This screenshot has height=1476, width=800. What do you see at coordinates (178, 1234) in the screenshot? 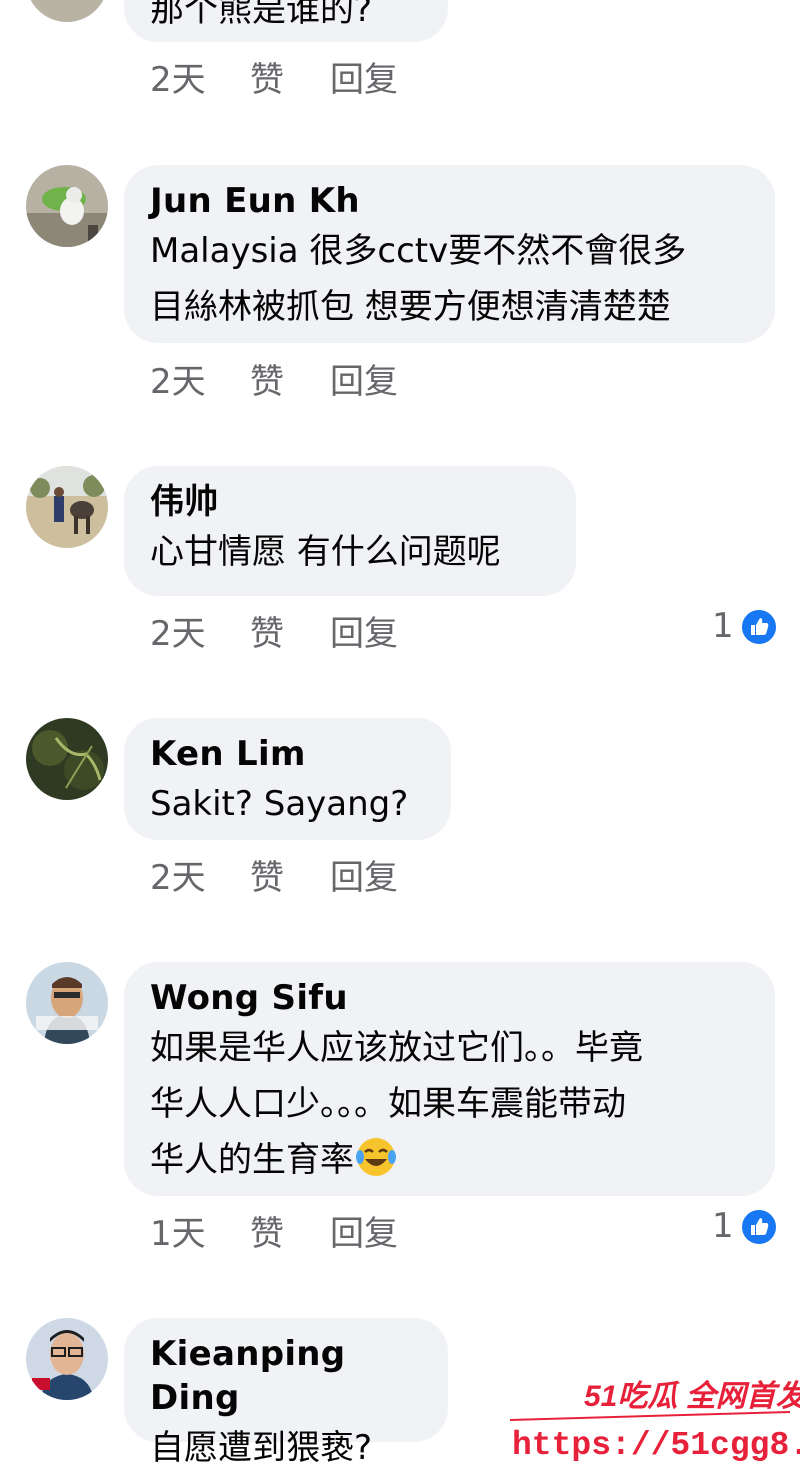
I see `comment-time: 1天` at bounding box center [178, 1234].